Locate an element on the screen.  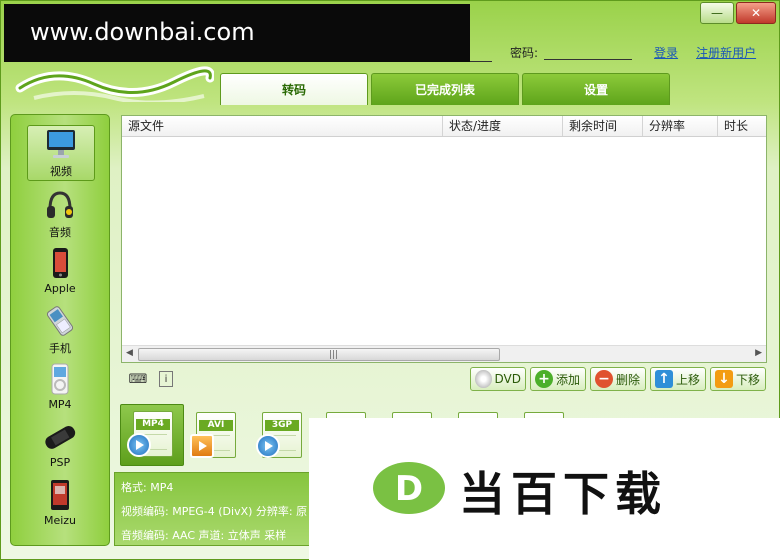
media-icon is located at coordinates (202, 446).